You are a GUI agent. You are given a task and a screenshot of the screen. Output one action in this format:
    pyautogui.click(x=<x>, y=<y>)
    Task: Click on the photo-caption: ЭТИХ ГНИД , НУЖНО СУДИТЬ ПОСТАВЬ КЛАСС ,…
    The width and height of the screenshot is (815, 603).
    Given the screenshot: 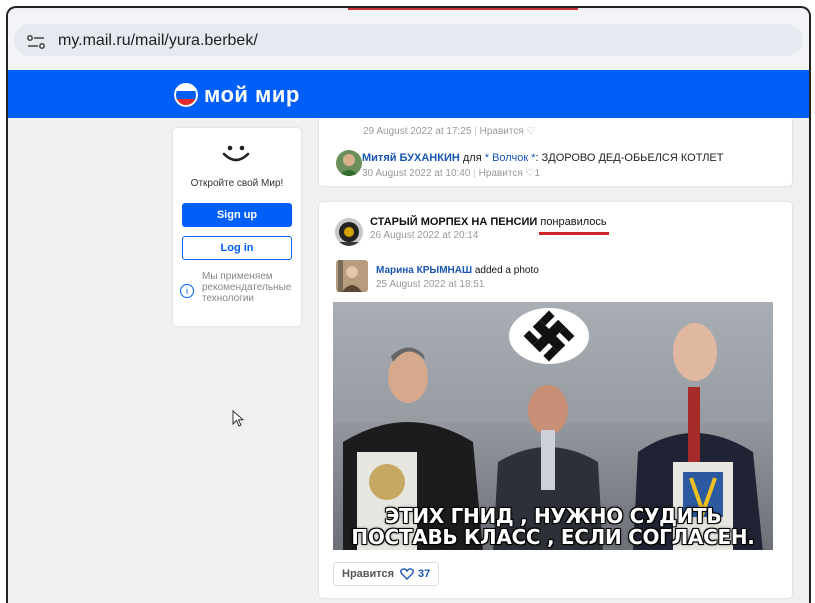 What is the action you would take?
    pyautogui.click(x=553, y=526)
    